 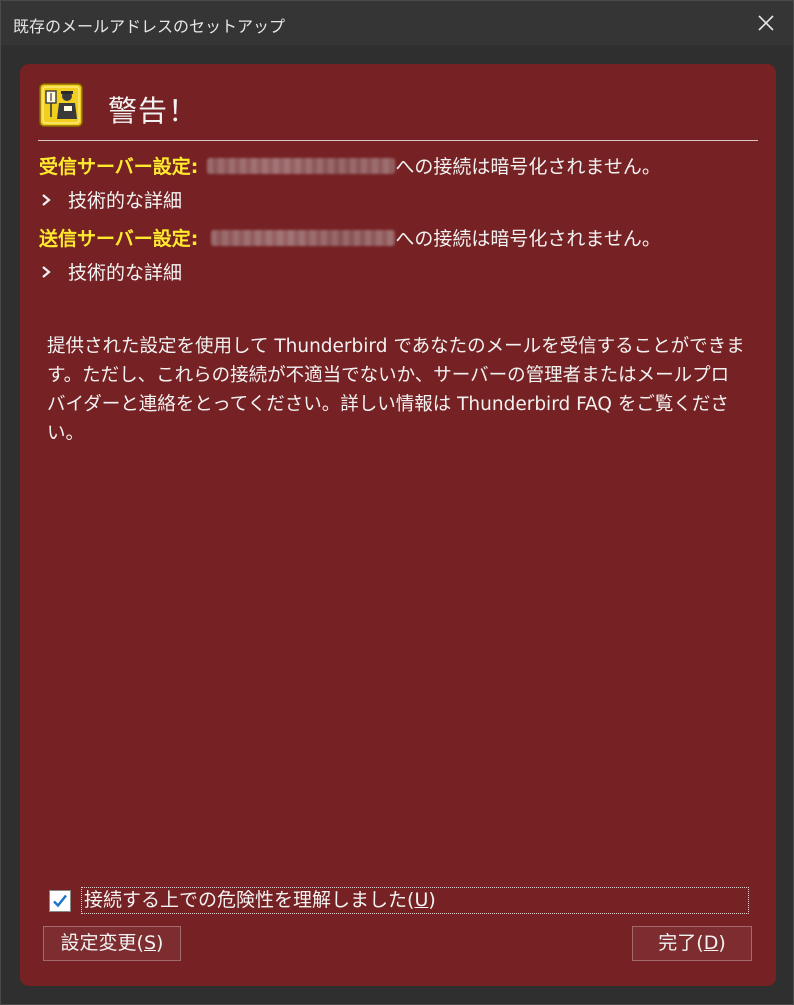 What do you see at coordinates (150, 943) in the screenshot?
I see `change-settings-accesskey: S` at bounding box center [150, 943].